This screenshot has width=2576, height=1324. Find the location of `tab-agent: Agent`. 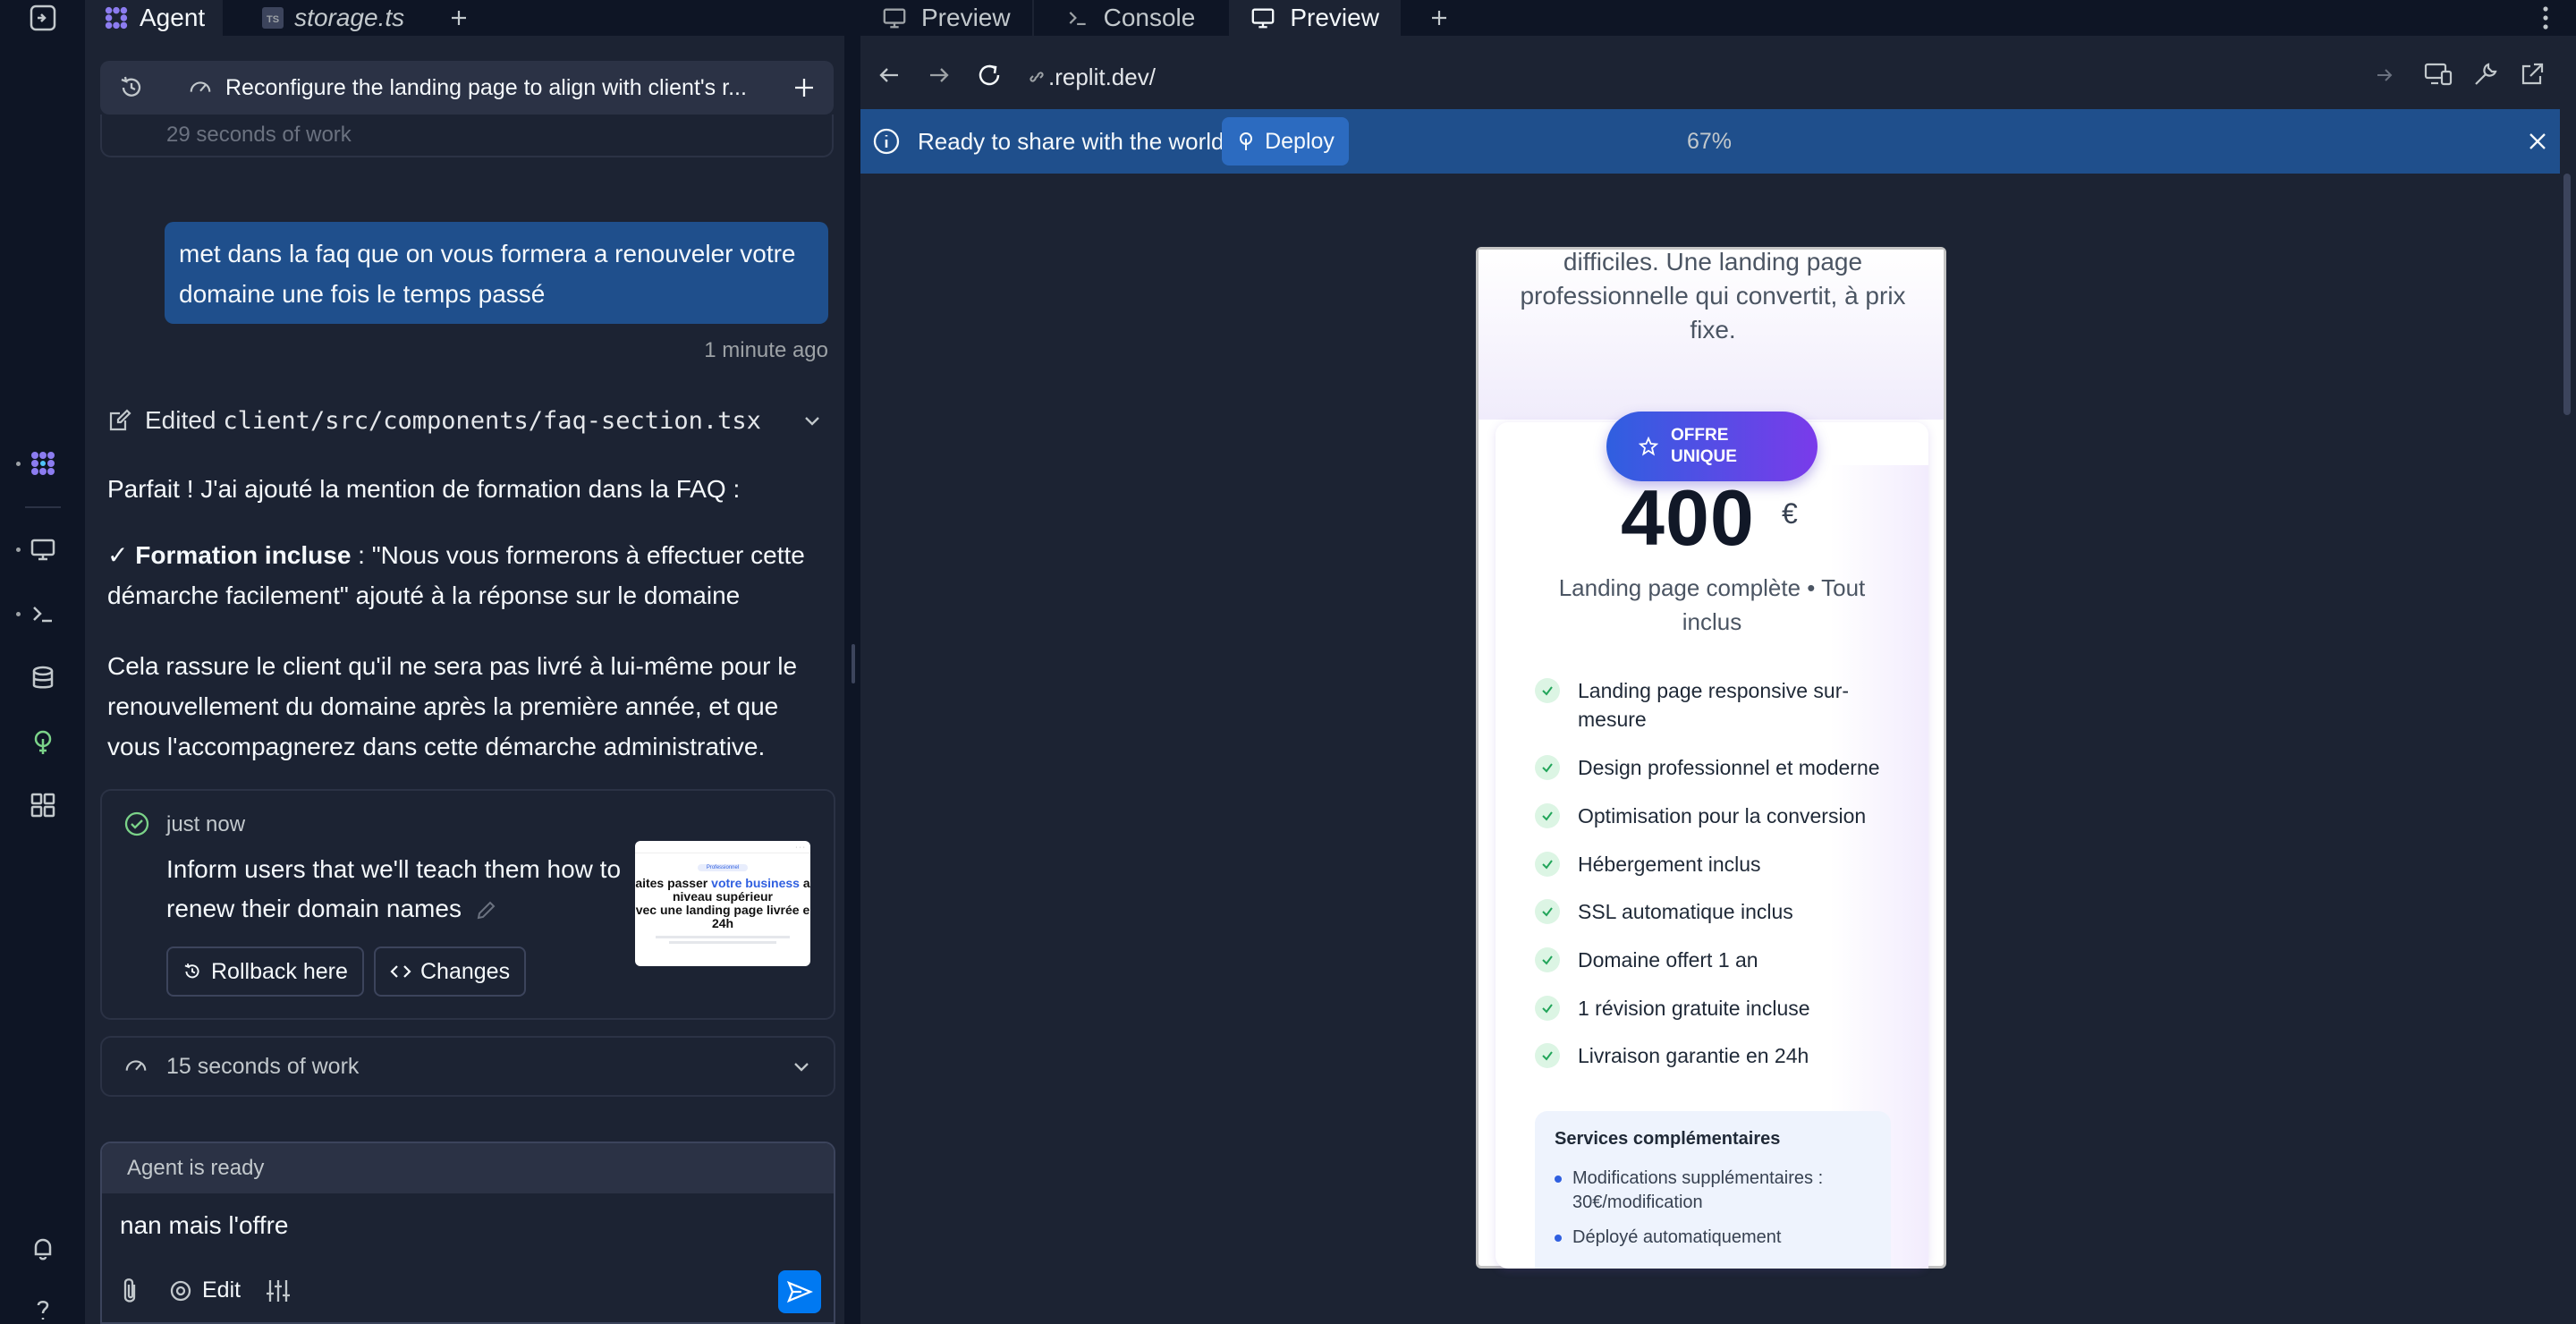

tab-agent: Agent is located at coordinates (155, 18).